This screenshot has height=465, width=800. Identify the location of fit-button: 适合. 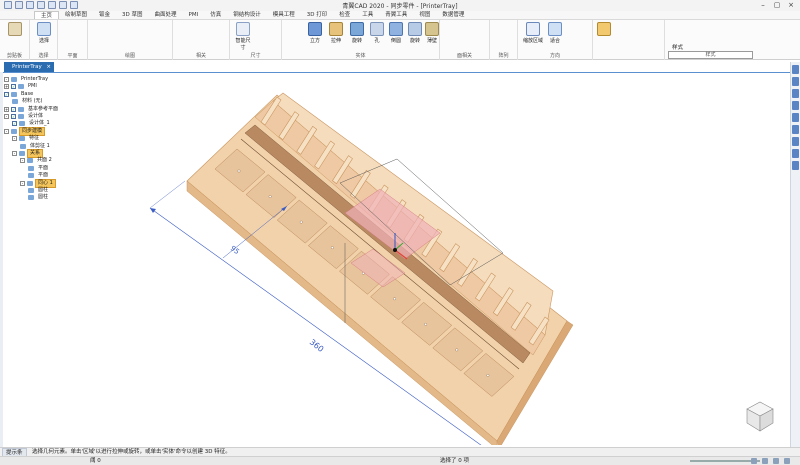
(555, 33).